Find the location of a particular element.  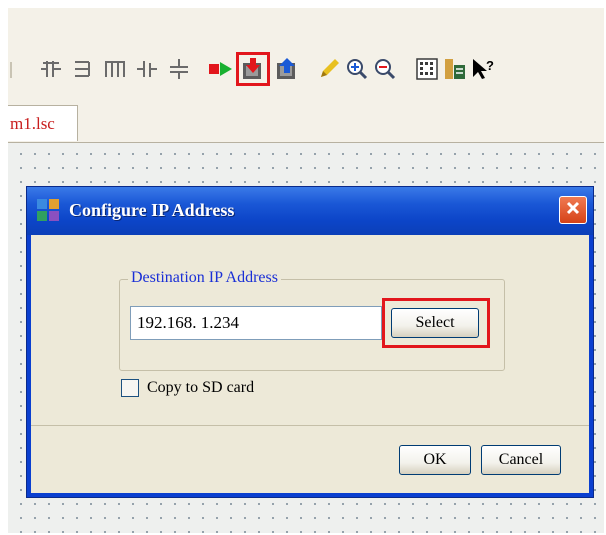

cancel-button: Cancel is located at coordinates (521, 460).